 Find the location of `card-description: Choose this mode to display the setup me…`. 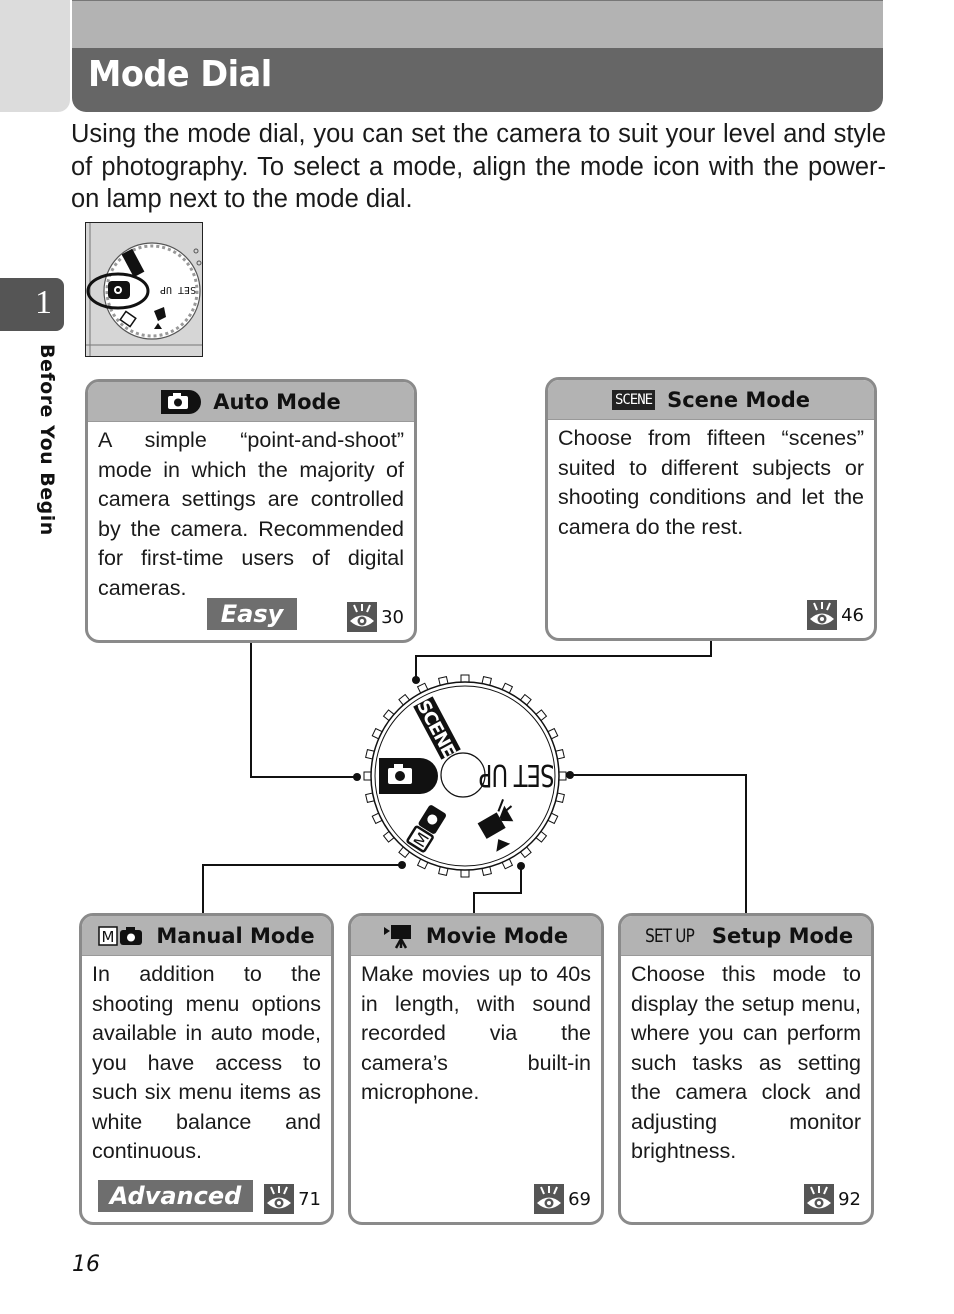

card-description: Choose this mode to display the setup me… is located at coordinates (746, 1062).